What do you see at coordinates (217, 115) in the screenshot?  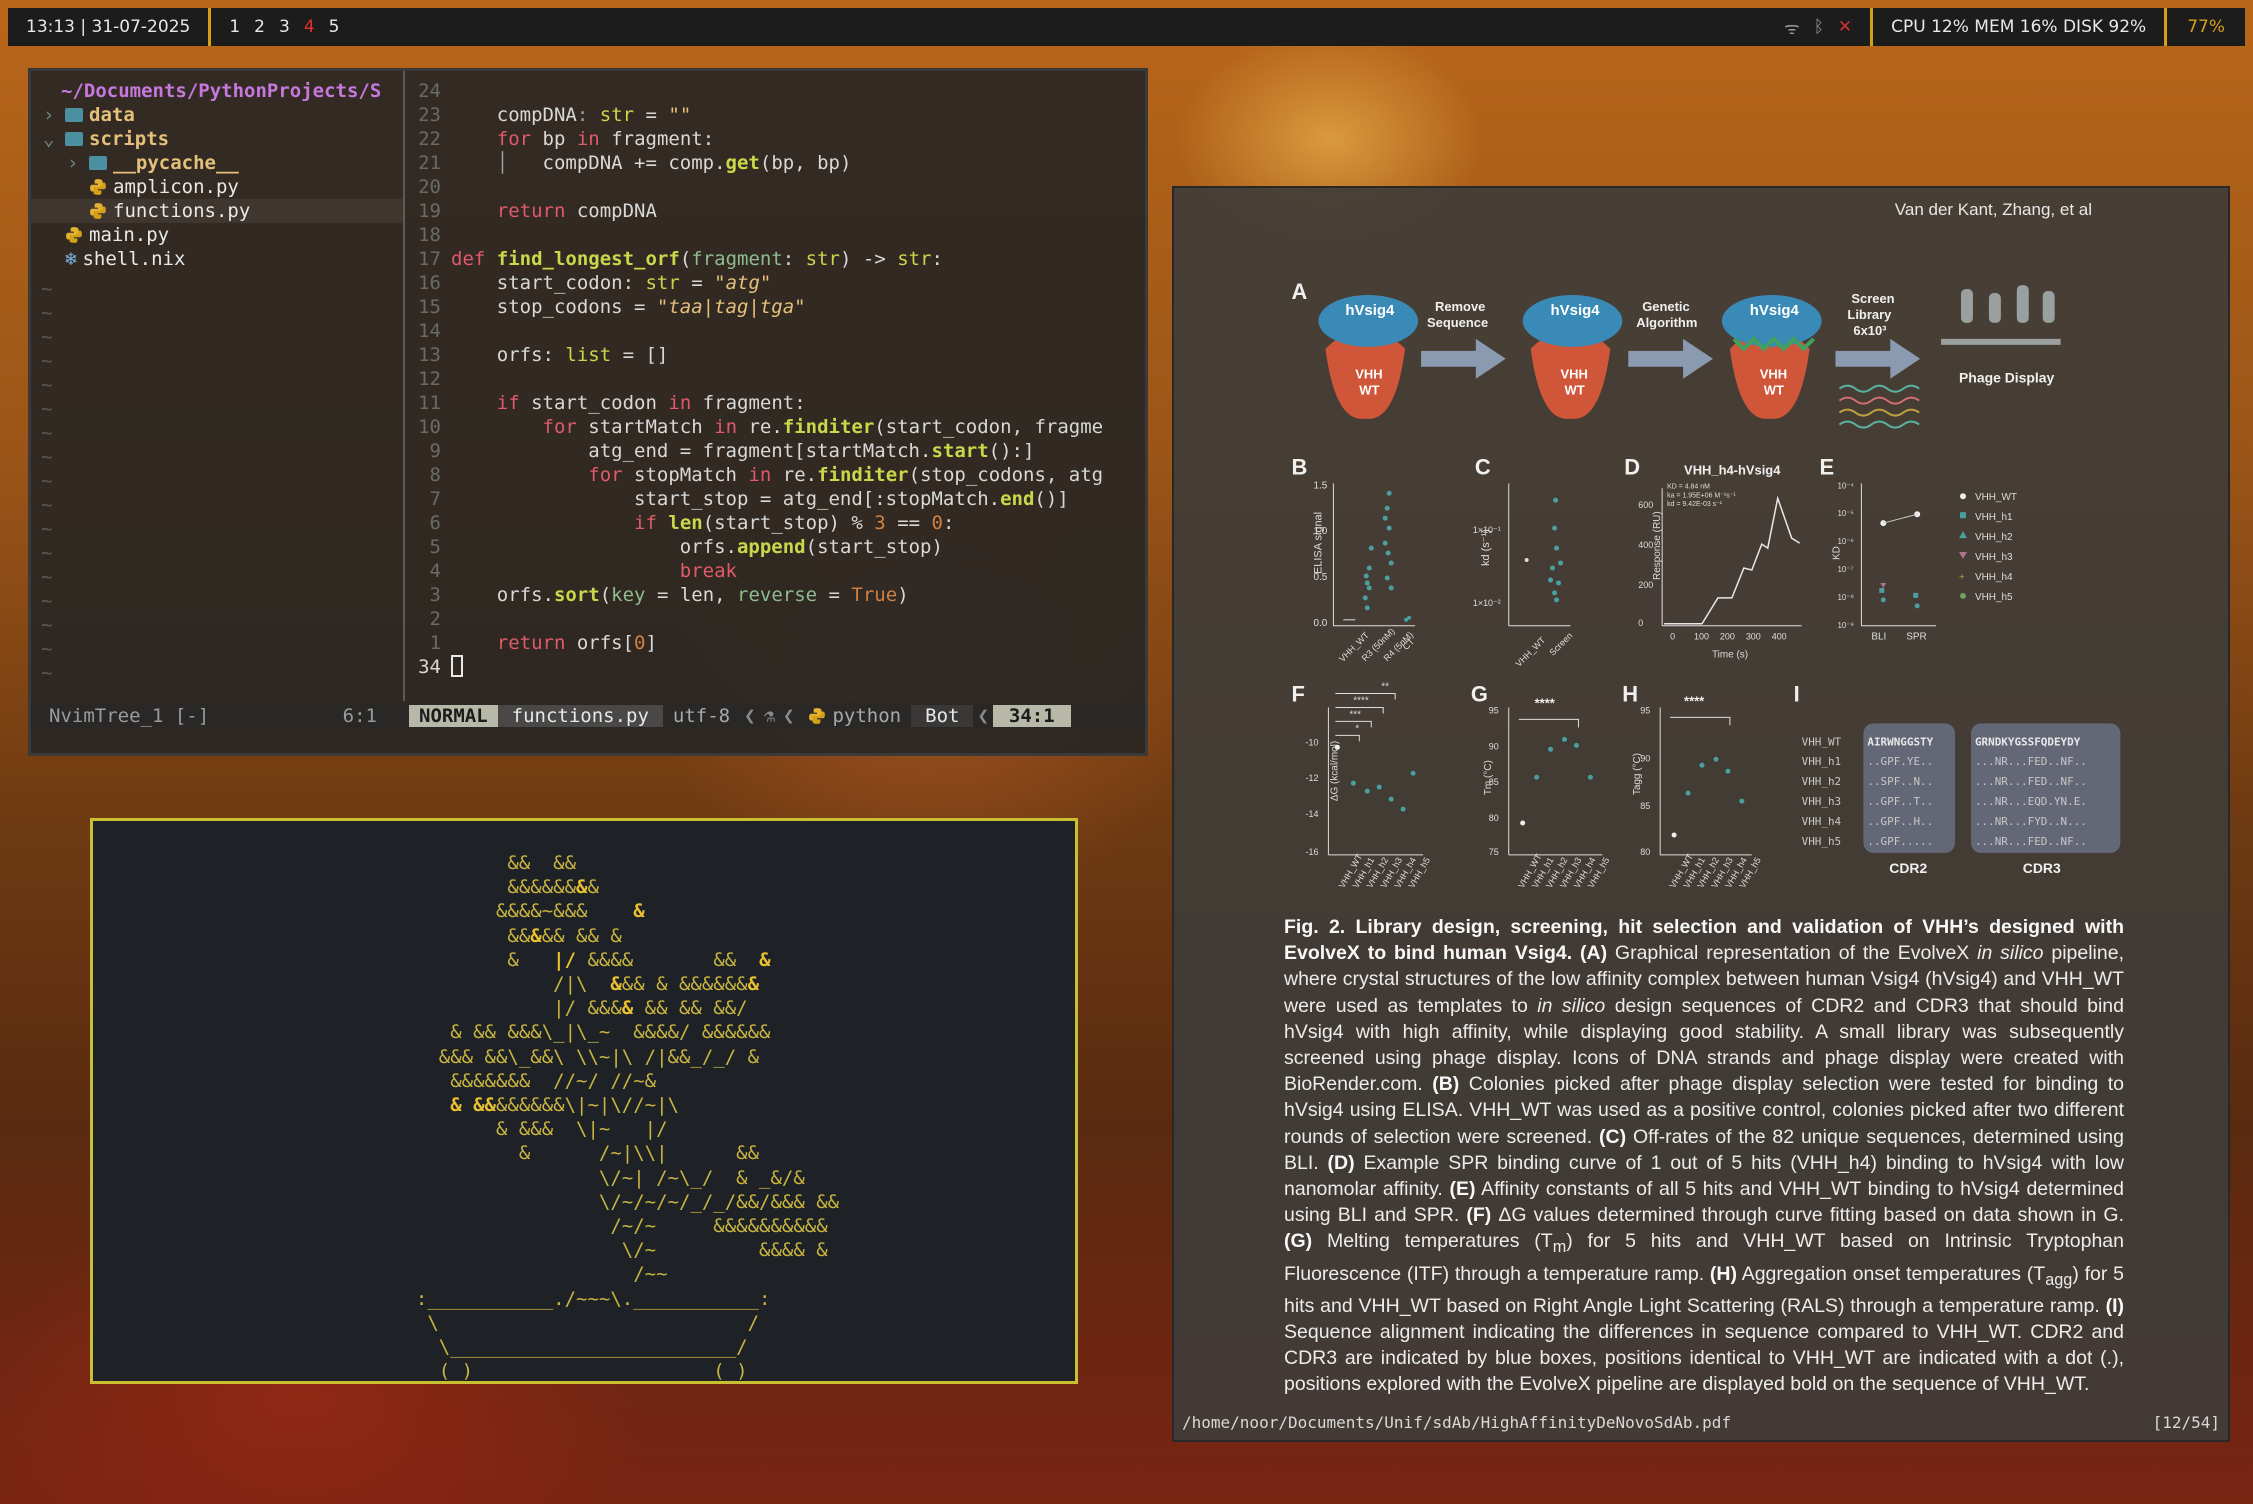 I see `tree-item-data: › data` at bounding box center [217, 115].